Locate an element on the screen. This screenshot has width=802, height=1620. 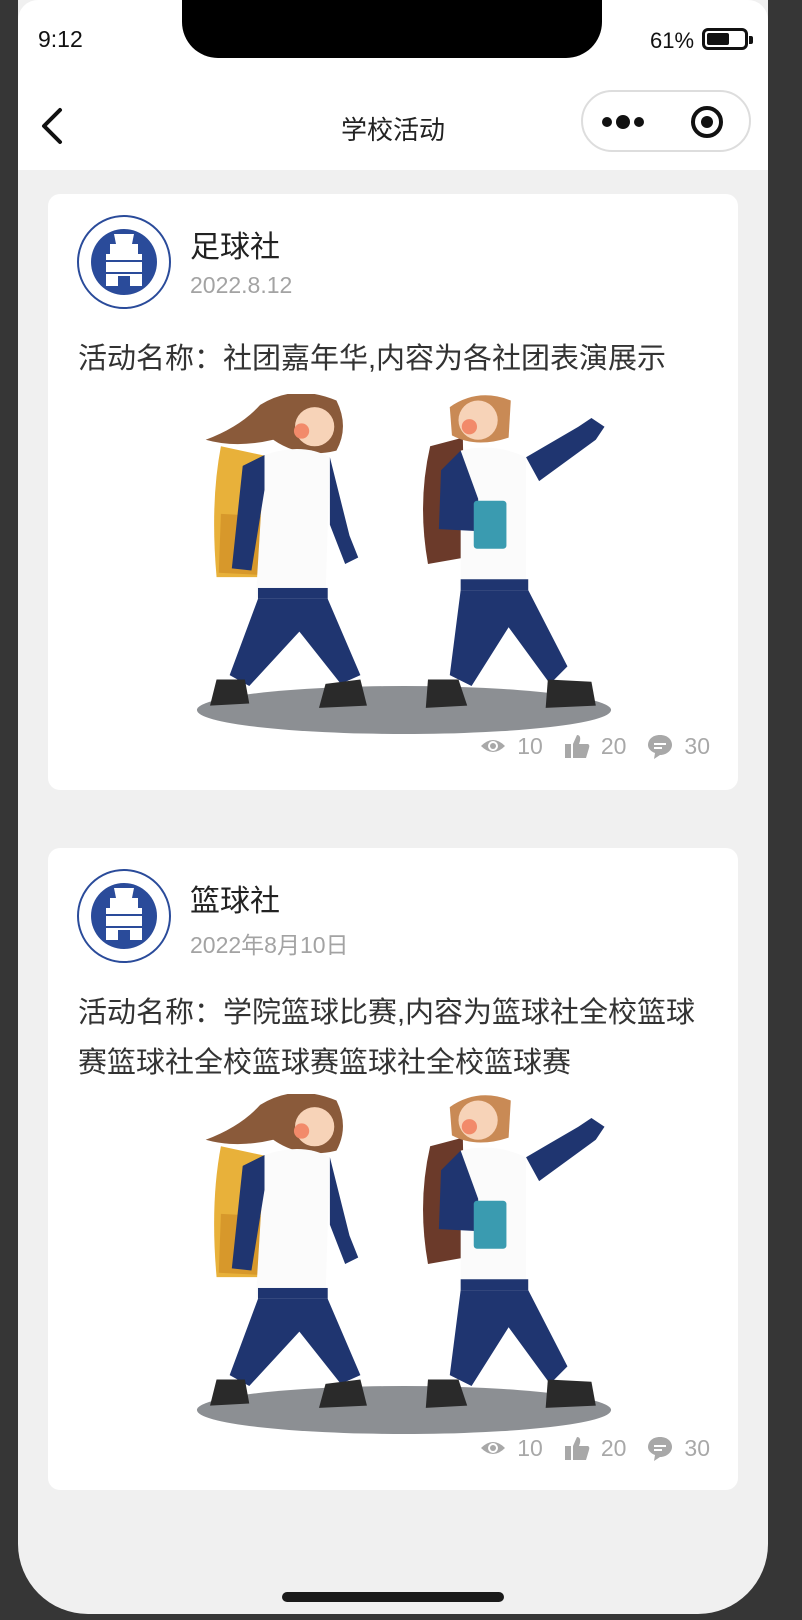
battery-icon is located at coordinates (727, 39).